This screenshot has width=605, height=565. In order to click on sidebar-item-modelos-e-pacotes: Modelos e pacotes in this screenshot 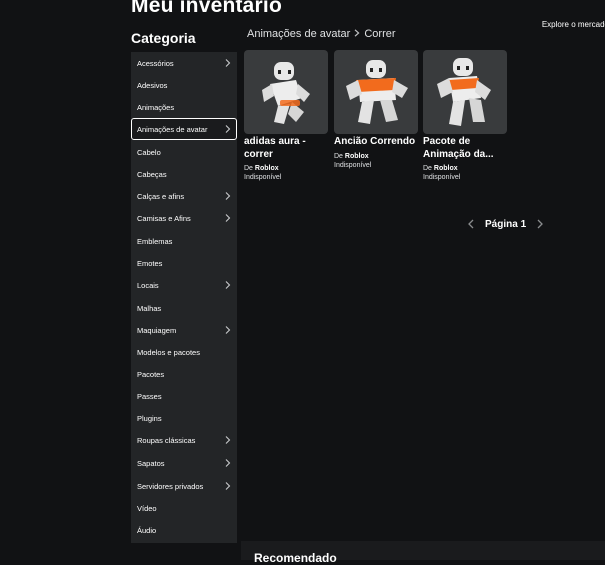, I will do `click(184, 352)`.